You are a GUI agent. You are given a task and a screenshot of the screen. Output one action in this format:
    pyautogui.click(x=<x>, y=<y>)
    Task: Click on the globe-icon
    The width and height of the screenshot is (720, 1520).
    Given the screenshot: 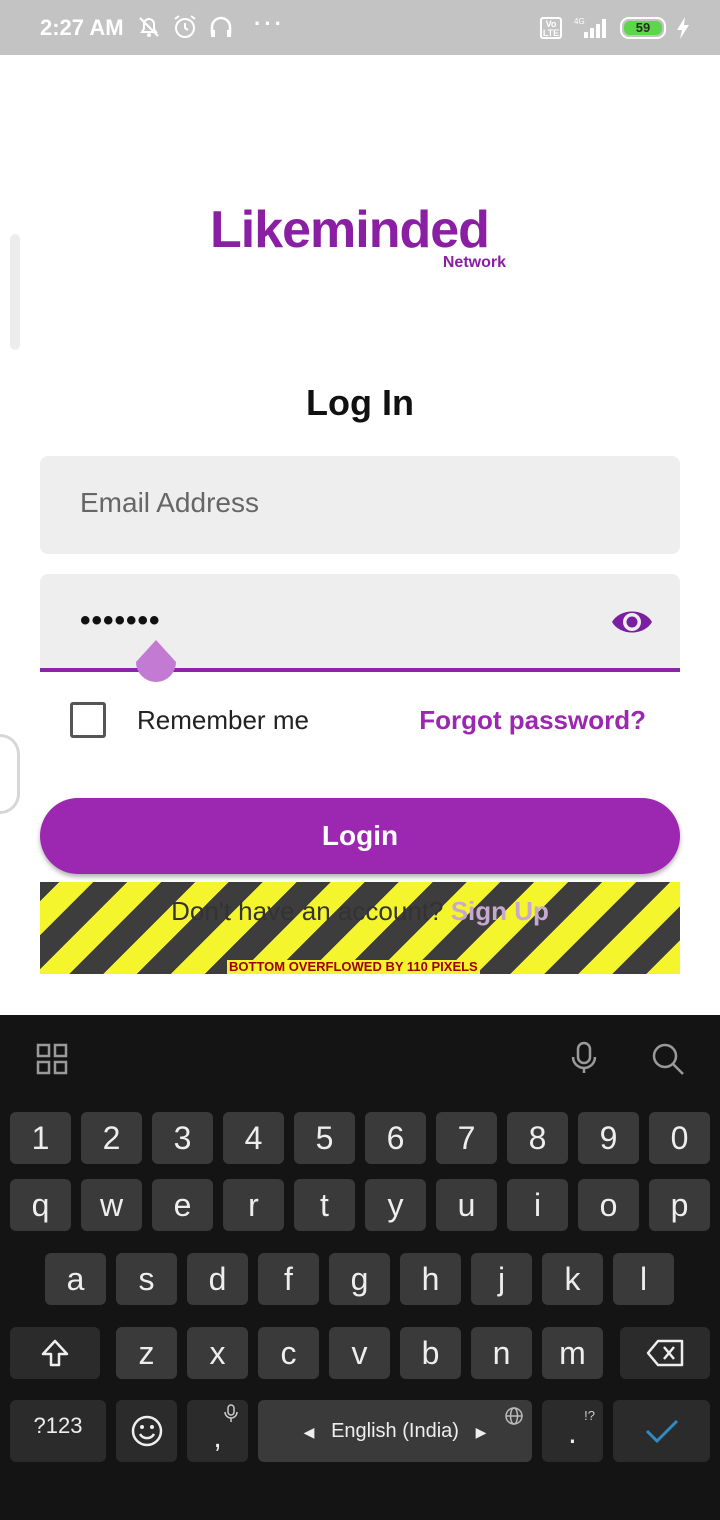 What is the action you would take?
    pyautogui.click(x=514, y=1416)
    